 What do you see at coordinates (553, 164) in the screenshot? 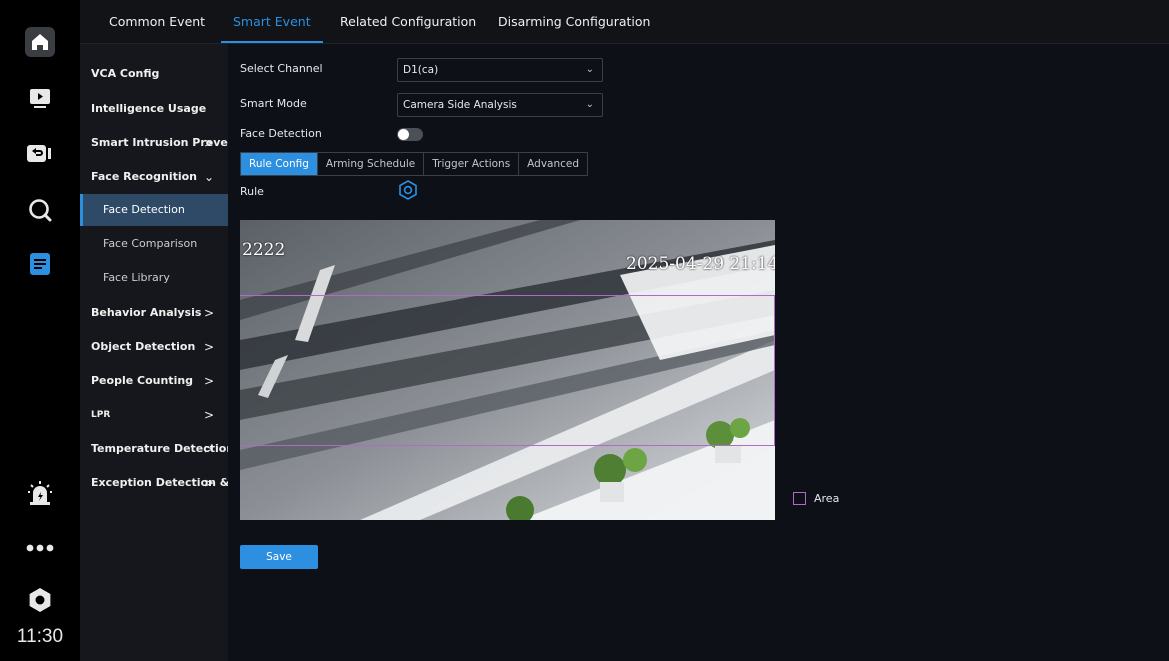
I see `tab-advanced: Advanced` at bounding box center [553, 164].